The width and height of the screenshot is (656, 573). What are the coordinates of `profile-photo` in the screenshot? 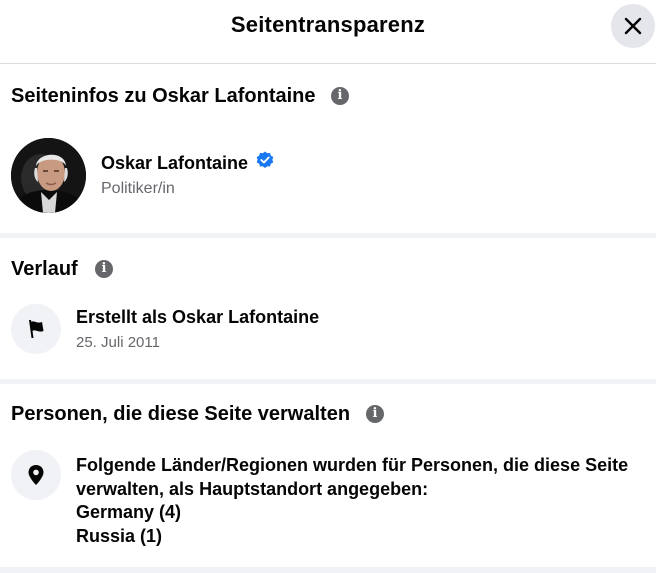 It's located at (48, 175).